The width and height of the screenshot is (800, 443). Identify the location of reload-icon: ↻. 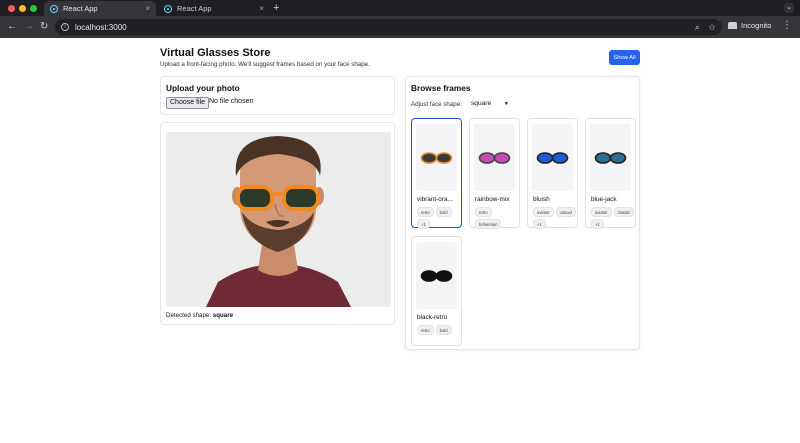
(44, 27).